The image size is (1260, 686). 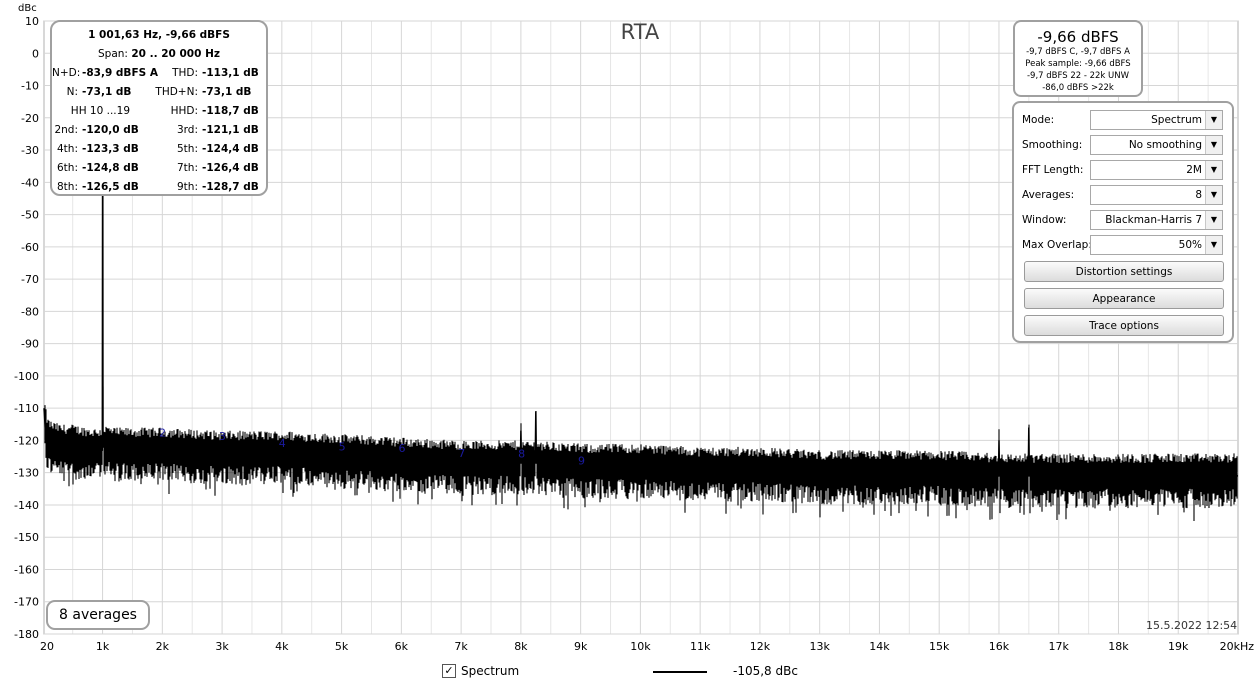 I want to click on x-tick-label: 11k, so click(x=700, y=646).